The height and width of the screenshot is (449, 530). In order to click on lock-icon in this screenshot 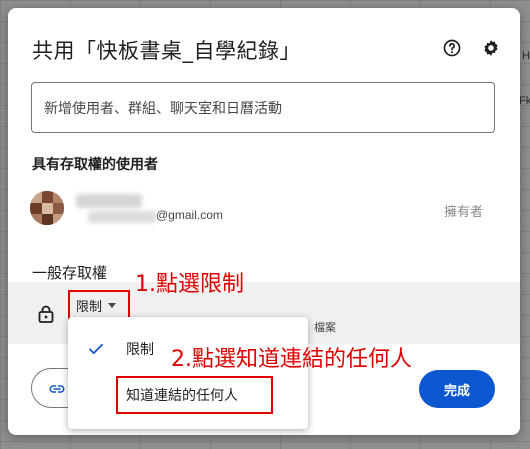, I will do `click(46, 314)`.